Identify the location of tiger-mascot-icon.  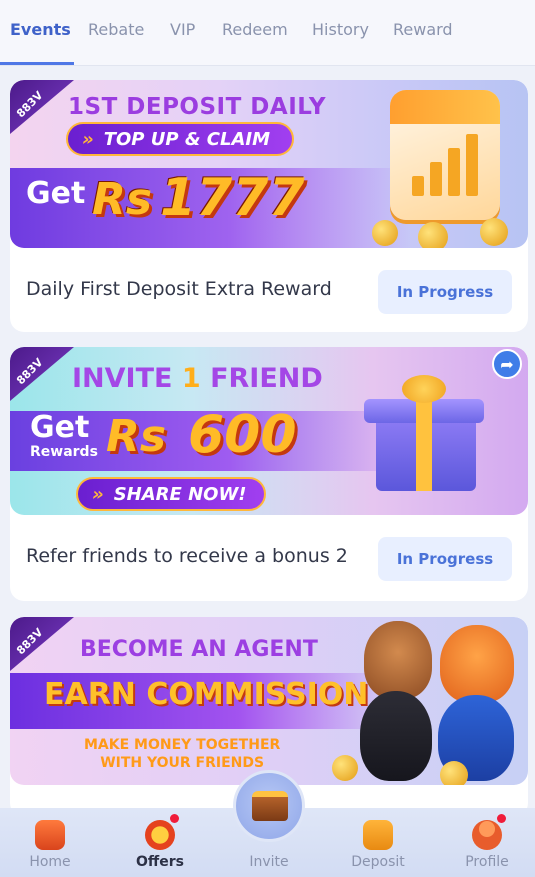
(477, 664).